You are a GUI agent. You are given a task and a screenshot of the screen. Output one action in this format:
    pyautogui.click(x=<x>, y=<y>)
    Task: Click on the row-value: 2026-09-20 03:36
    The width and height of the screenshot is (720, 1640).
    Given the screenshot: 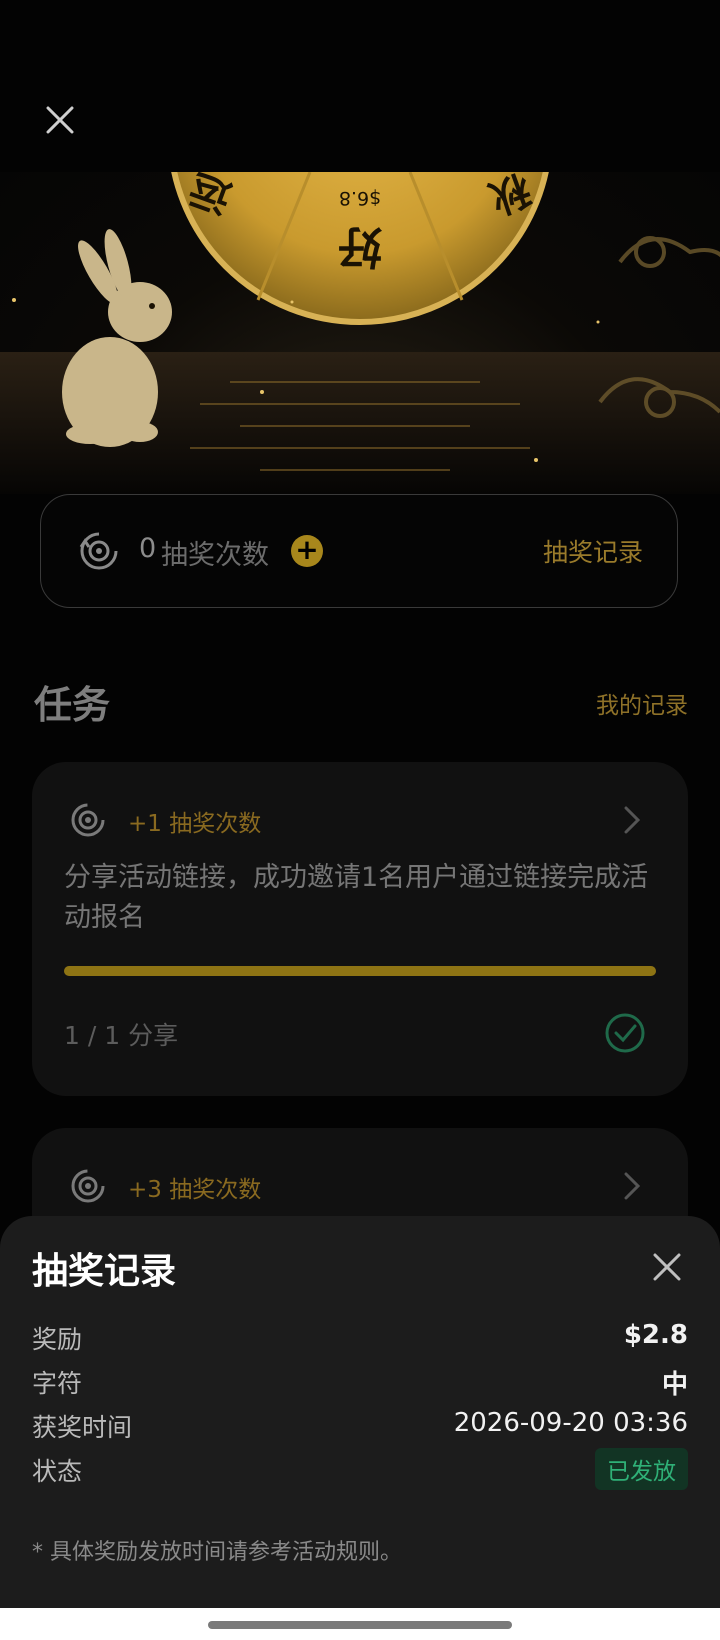 What is the action you would take?
    pyautogui.click(x=570, y=1423)
    